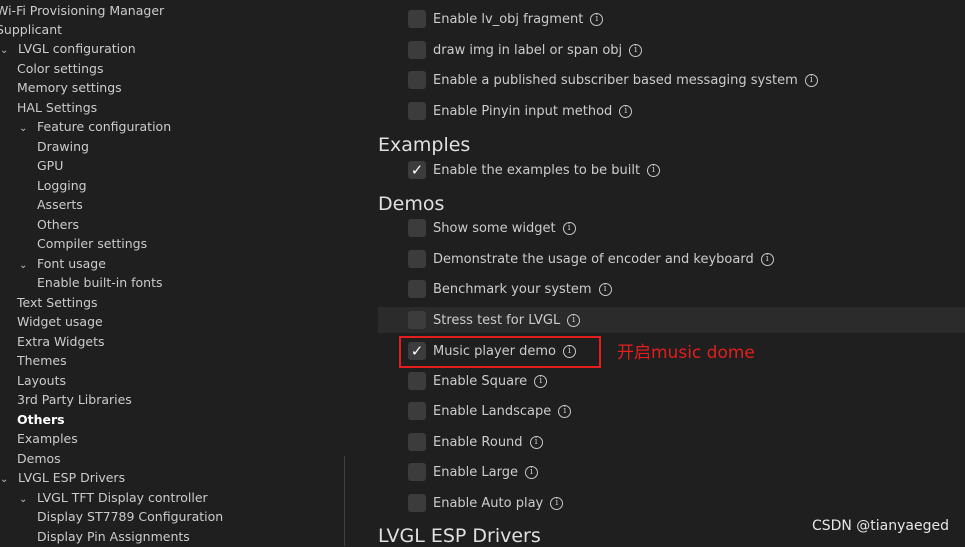  Describe the element at coordinates (671, 320) in the screenshot. I see `option-row: Stress test for LVGL i` at that location.